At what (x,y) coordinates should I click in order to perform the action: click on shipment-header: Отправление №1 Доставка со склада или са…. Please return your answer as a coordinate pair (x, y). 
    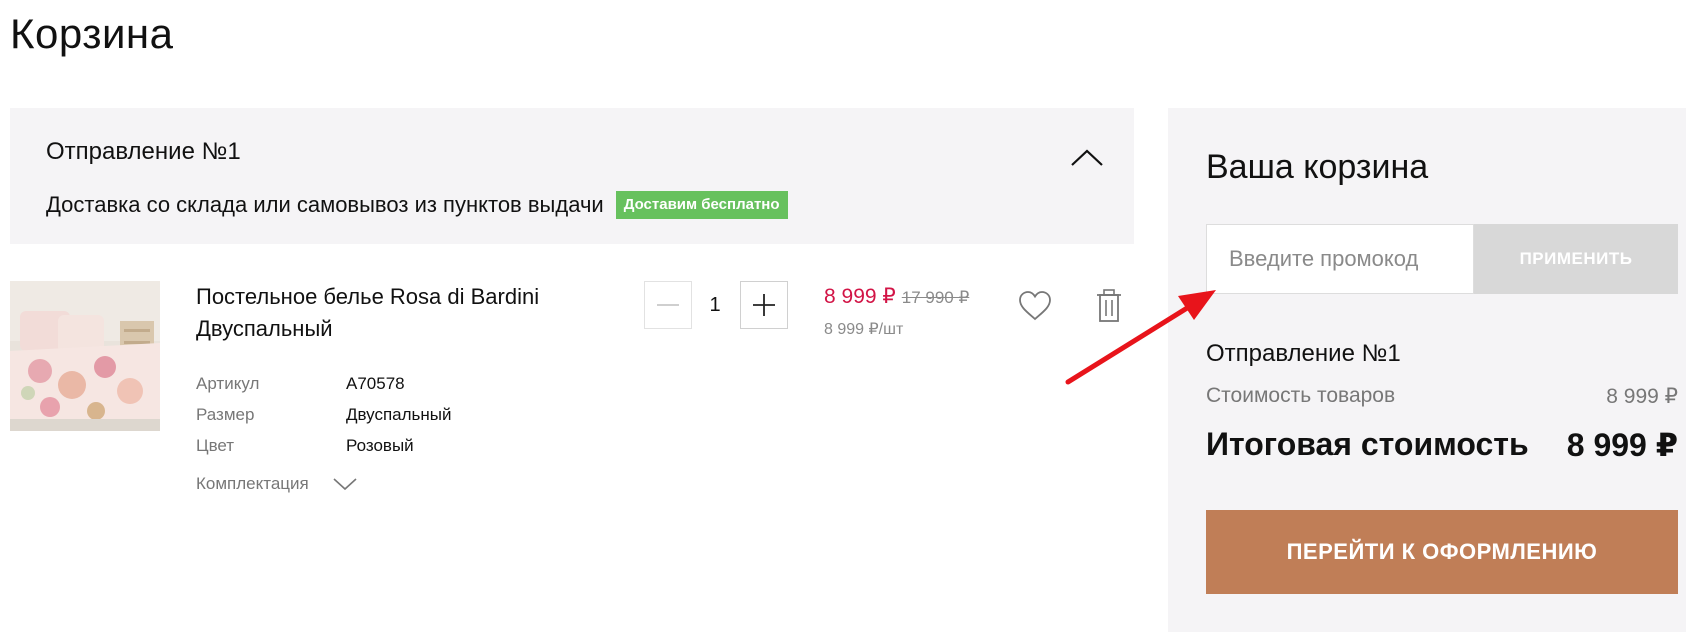
    Looking at the image, I should click on (572, 176).